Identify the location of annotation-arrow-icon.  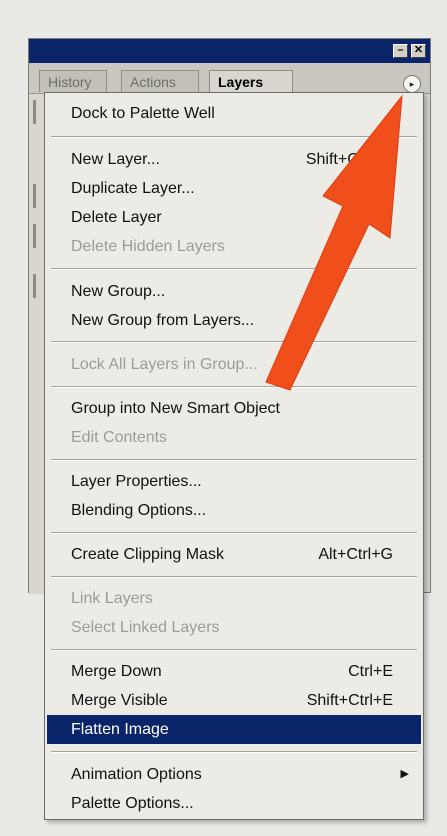
(334, 242).